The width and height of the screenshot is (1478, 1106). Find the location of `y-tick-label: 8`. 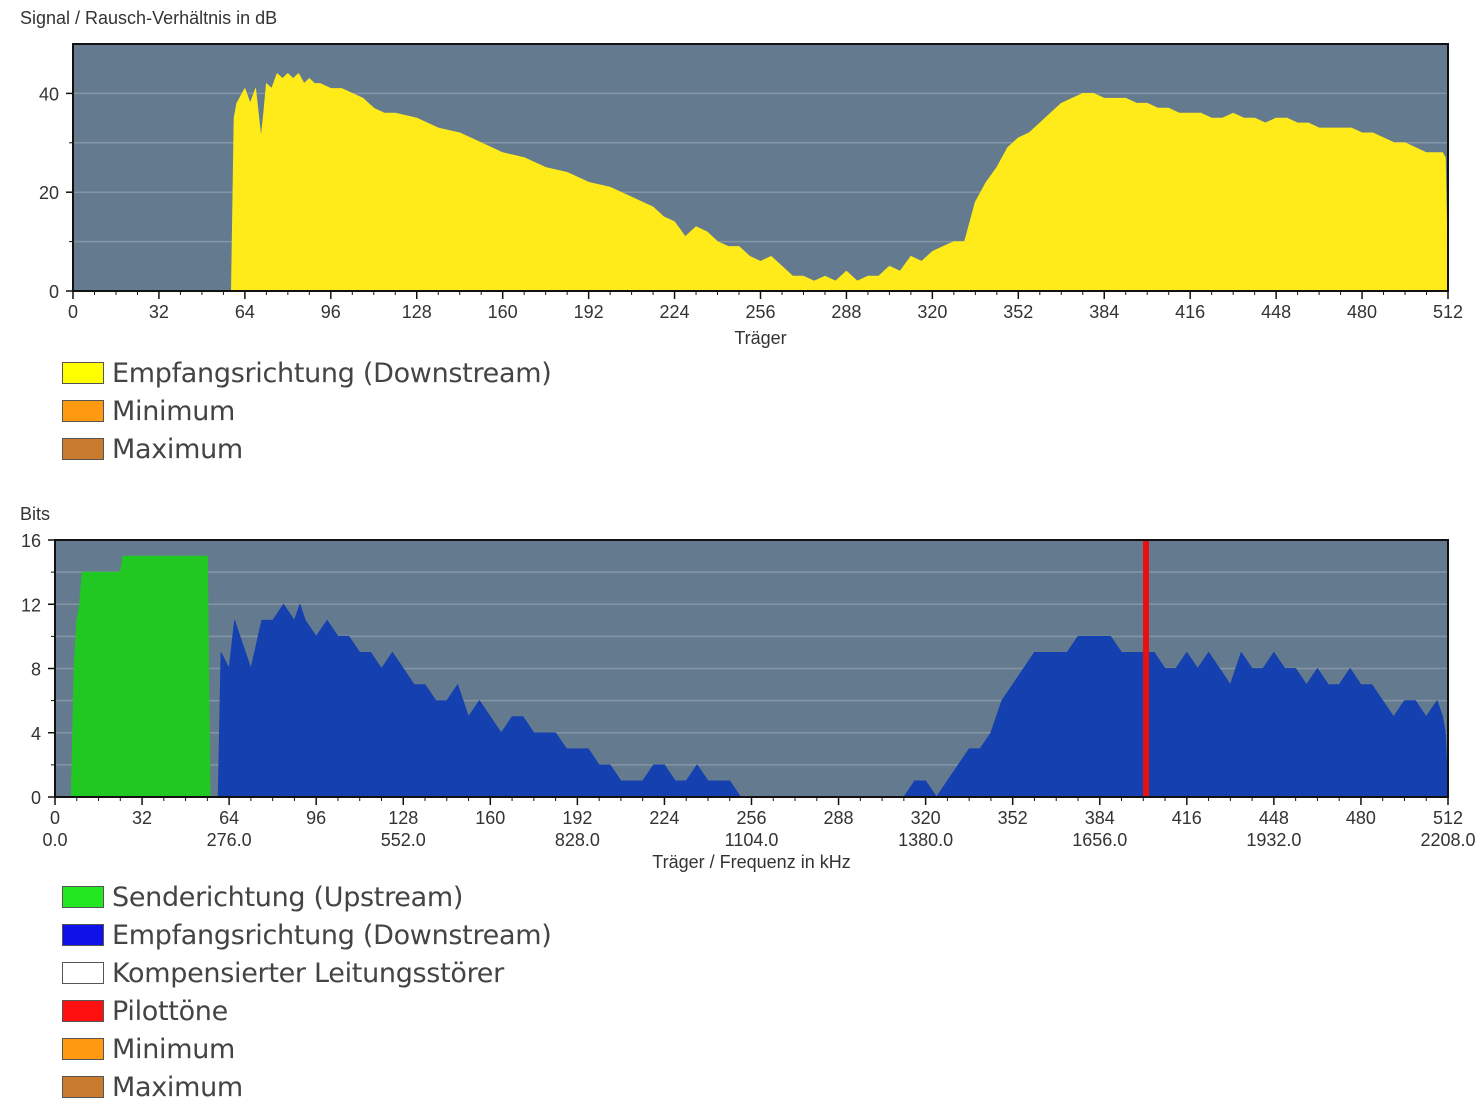

y-tick-label: 8 is located at coordinates (36, 670).